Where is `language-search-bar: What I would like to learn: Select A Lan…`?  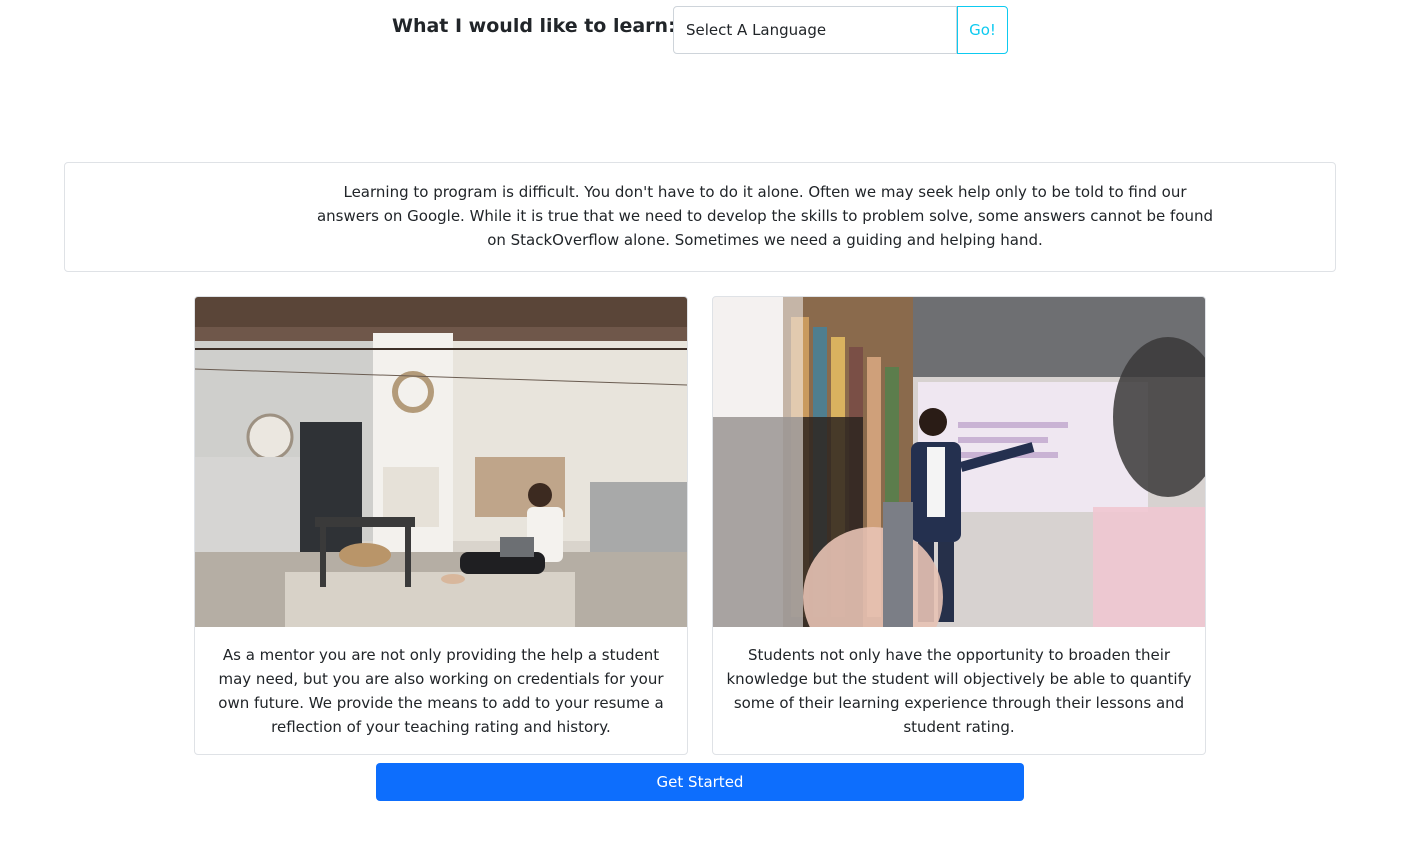 language-search-bar: What I would like to learn: Select A Lan… is located at coordinates (701, 30).